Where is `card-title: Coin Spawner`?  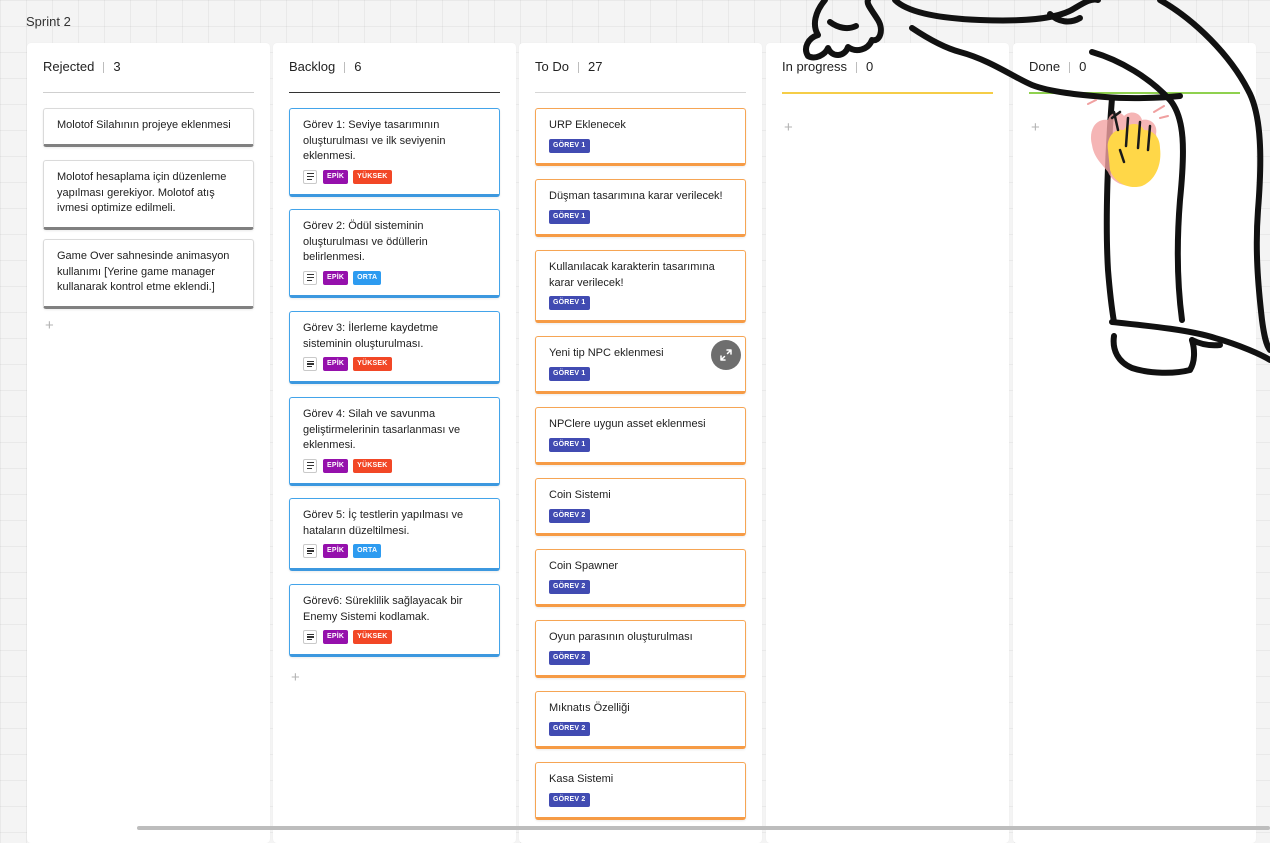
card-title: Coin Spawner is located at coordinates (584, 566).